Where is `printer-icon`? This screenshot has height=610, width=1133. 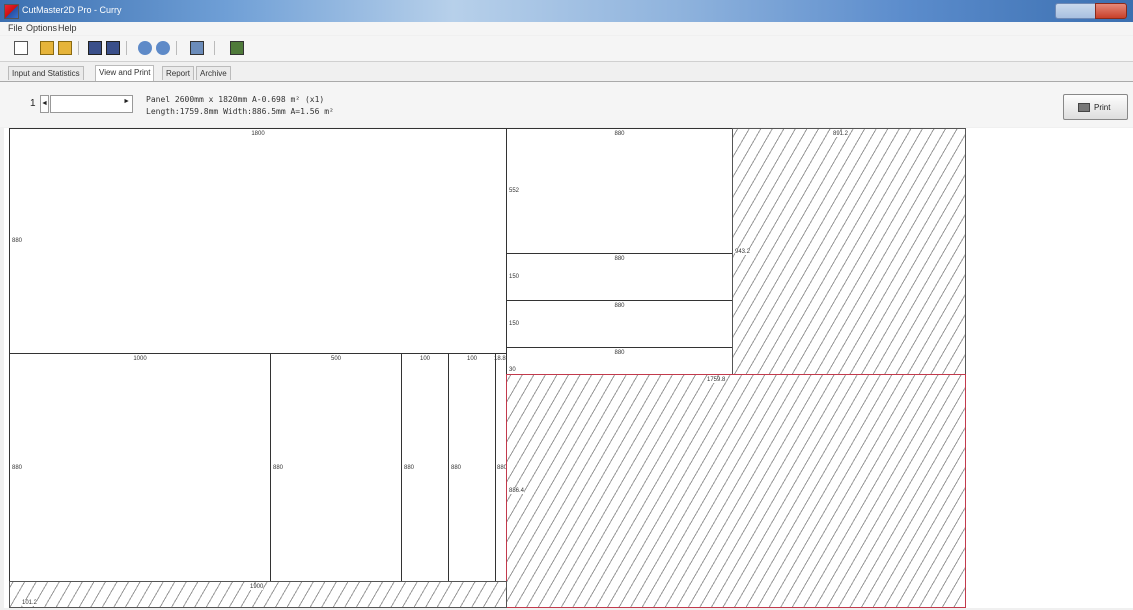
printer-icon is located at coordinates (1084, 107).